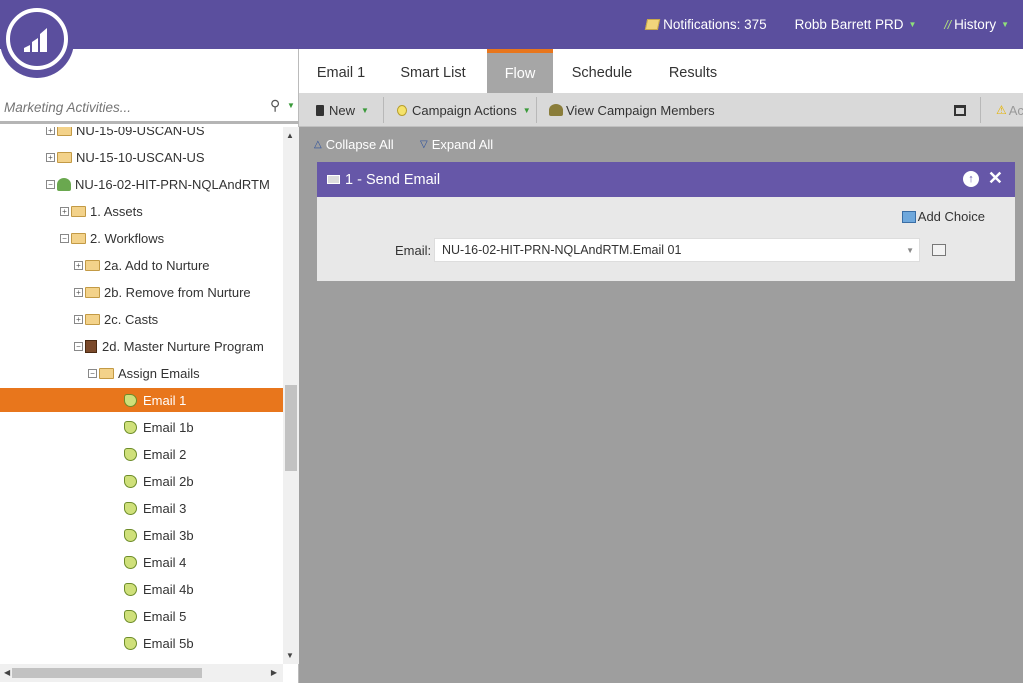 This screenshot has width=1023, height=683. I want to click on marketo-logo, so click(37, 39).